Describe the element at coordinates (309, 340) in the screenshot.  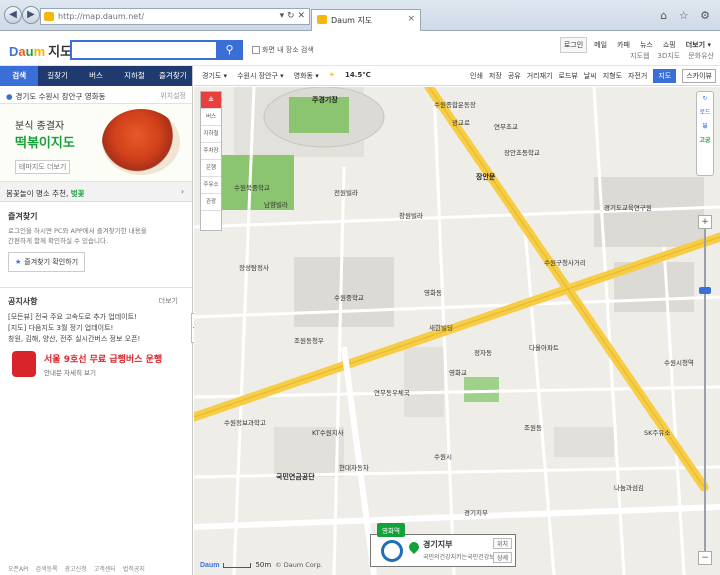
I see `map-label: 조원동청우` at that location.